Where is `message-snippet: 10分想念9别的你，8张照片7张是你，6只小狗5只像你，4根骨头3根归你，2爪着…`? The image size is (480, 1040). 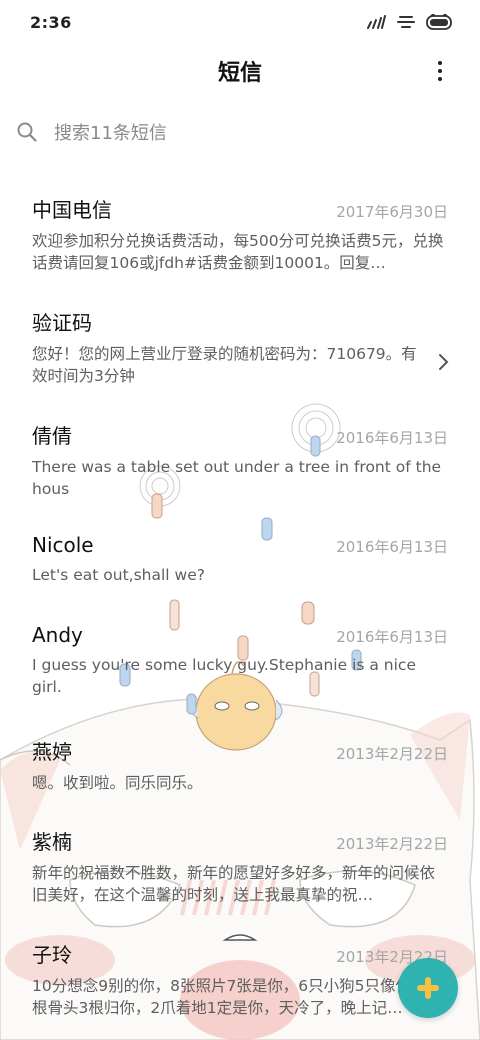 message-snippet: 10分想念9别的你，8张照片7张是你，6只小狗5只像你，4根骨头3根归你，2爪着… is located at coordinates (234, 997).